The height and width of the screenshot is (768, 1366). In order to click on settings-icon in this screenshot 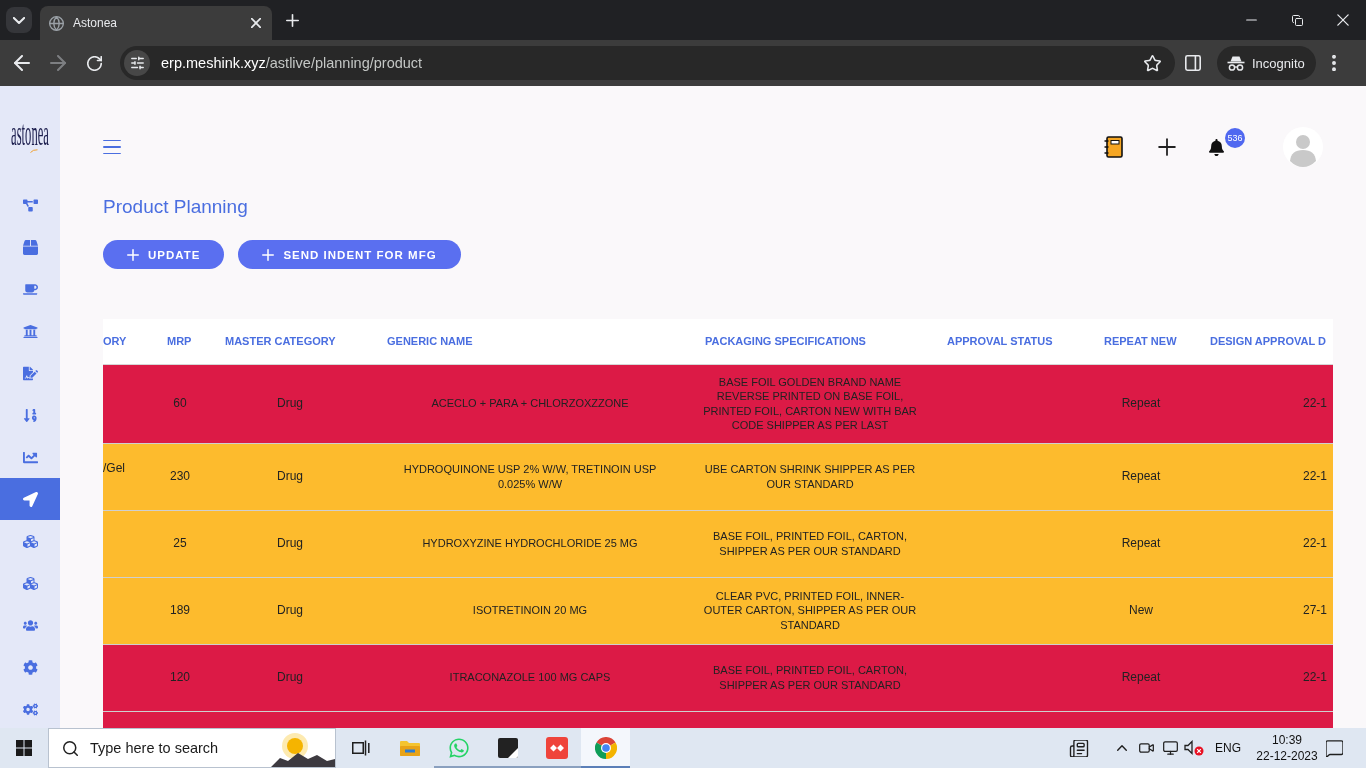, I will do `click(30, 667)`.